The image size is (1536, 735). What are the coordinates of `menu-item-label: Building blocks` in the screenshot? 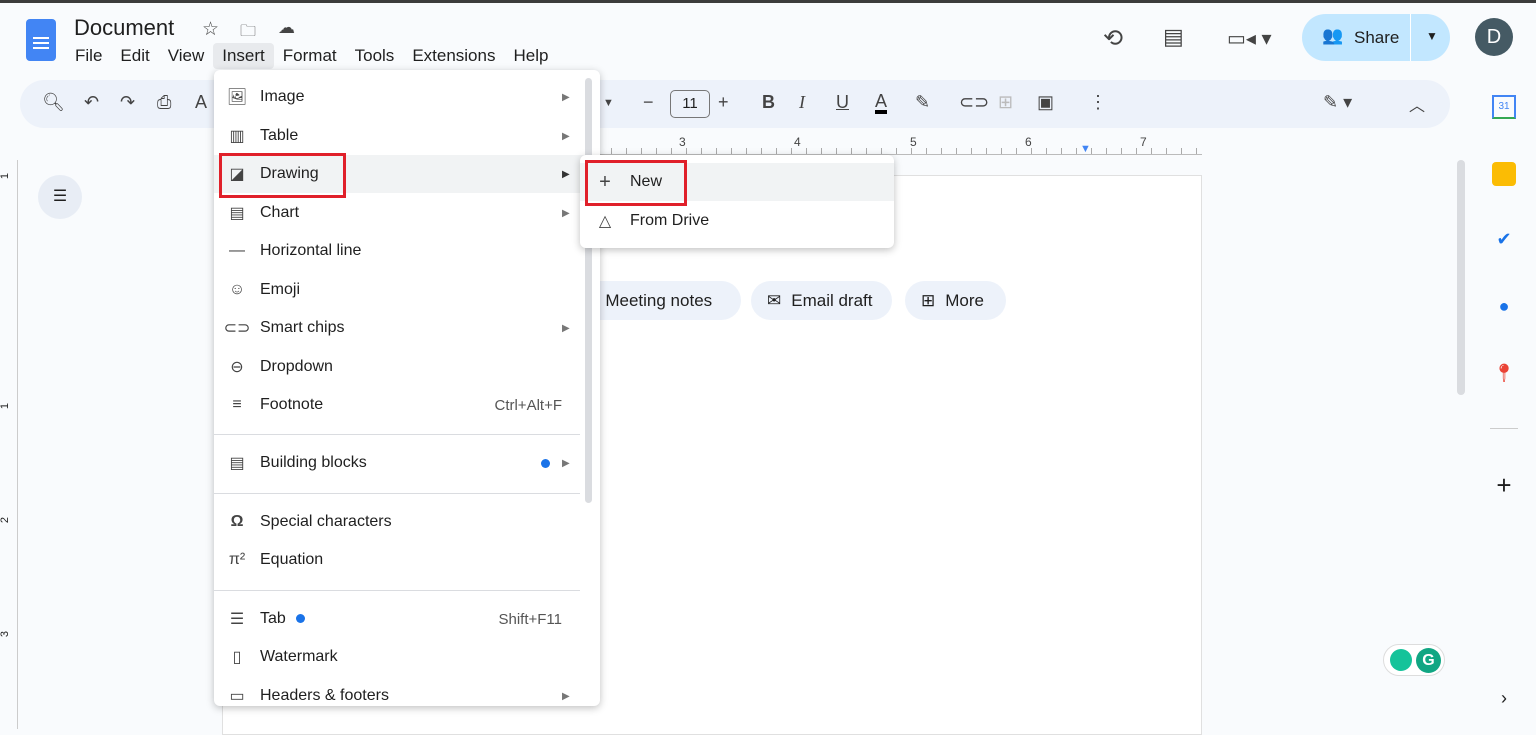 It's located at (313, 462).